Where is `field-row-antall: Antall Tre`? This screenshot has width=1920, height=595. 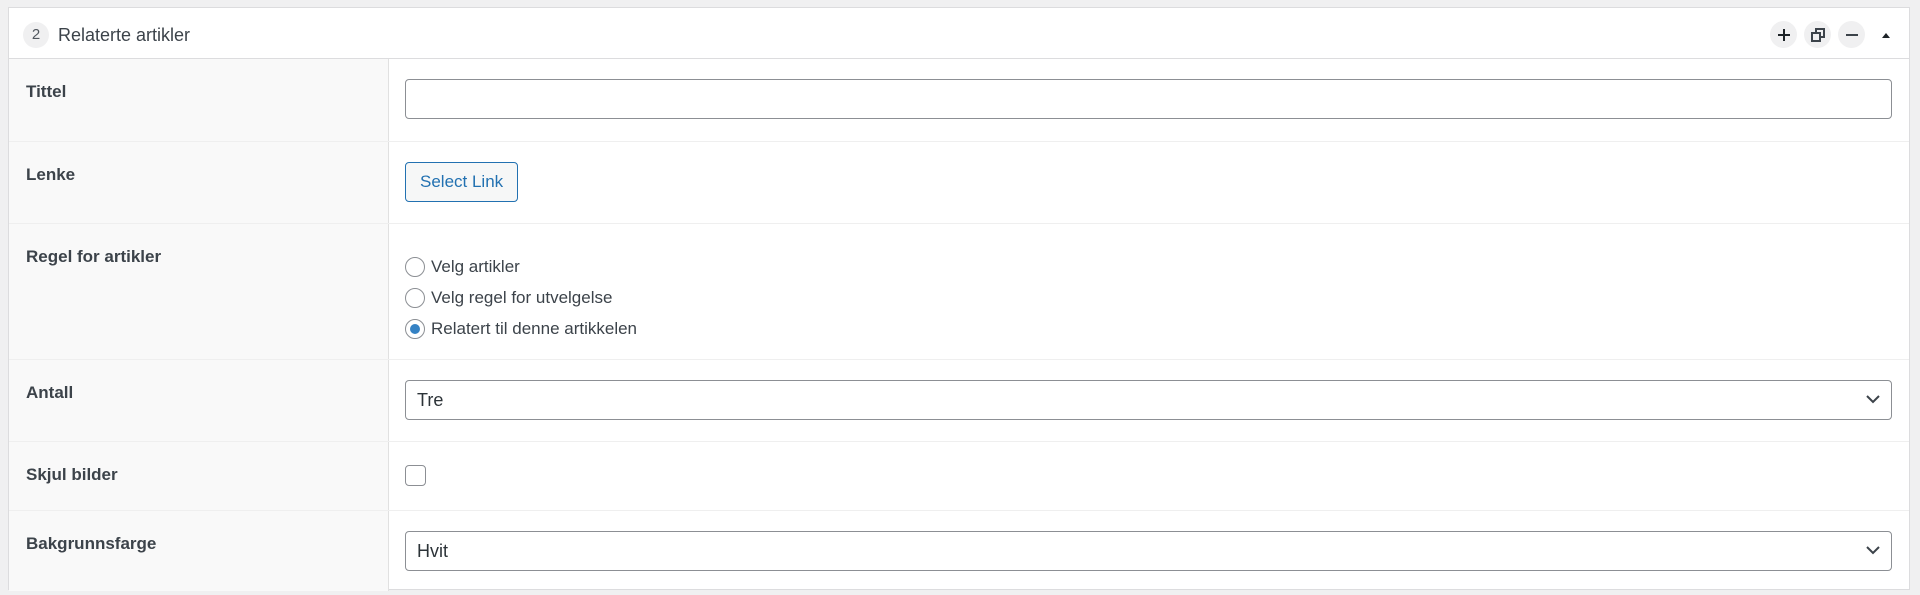
field-row-antall: Antall Tre is located at coordinates (959, 400).